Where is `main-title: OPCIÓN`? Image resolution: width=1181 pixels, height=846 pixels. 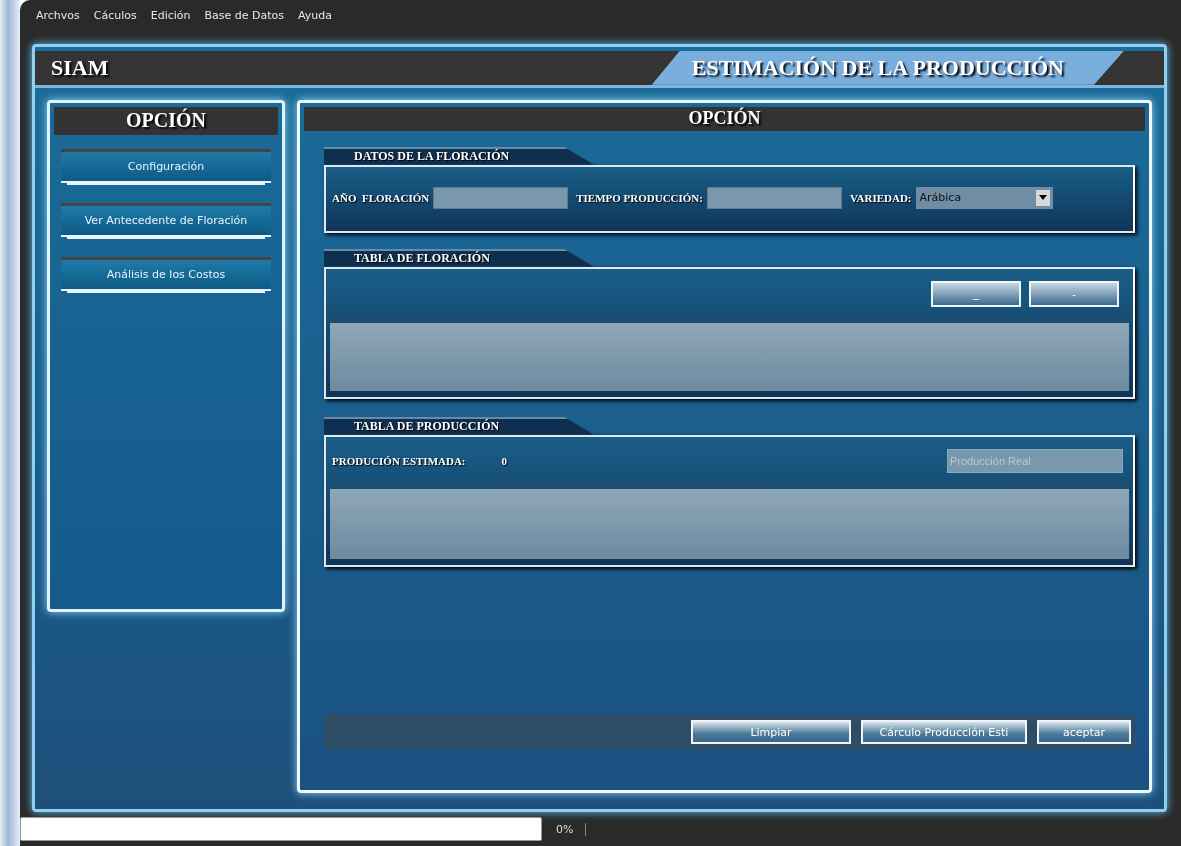 main-title: OPCIÓN is located at coordinates (724, 119).